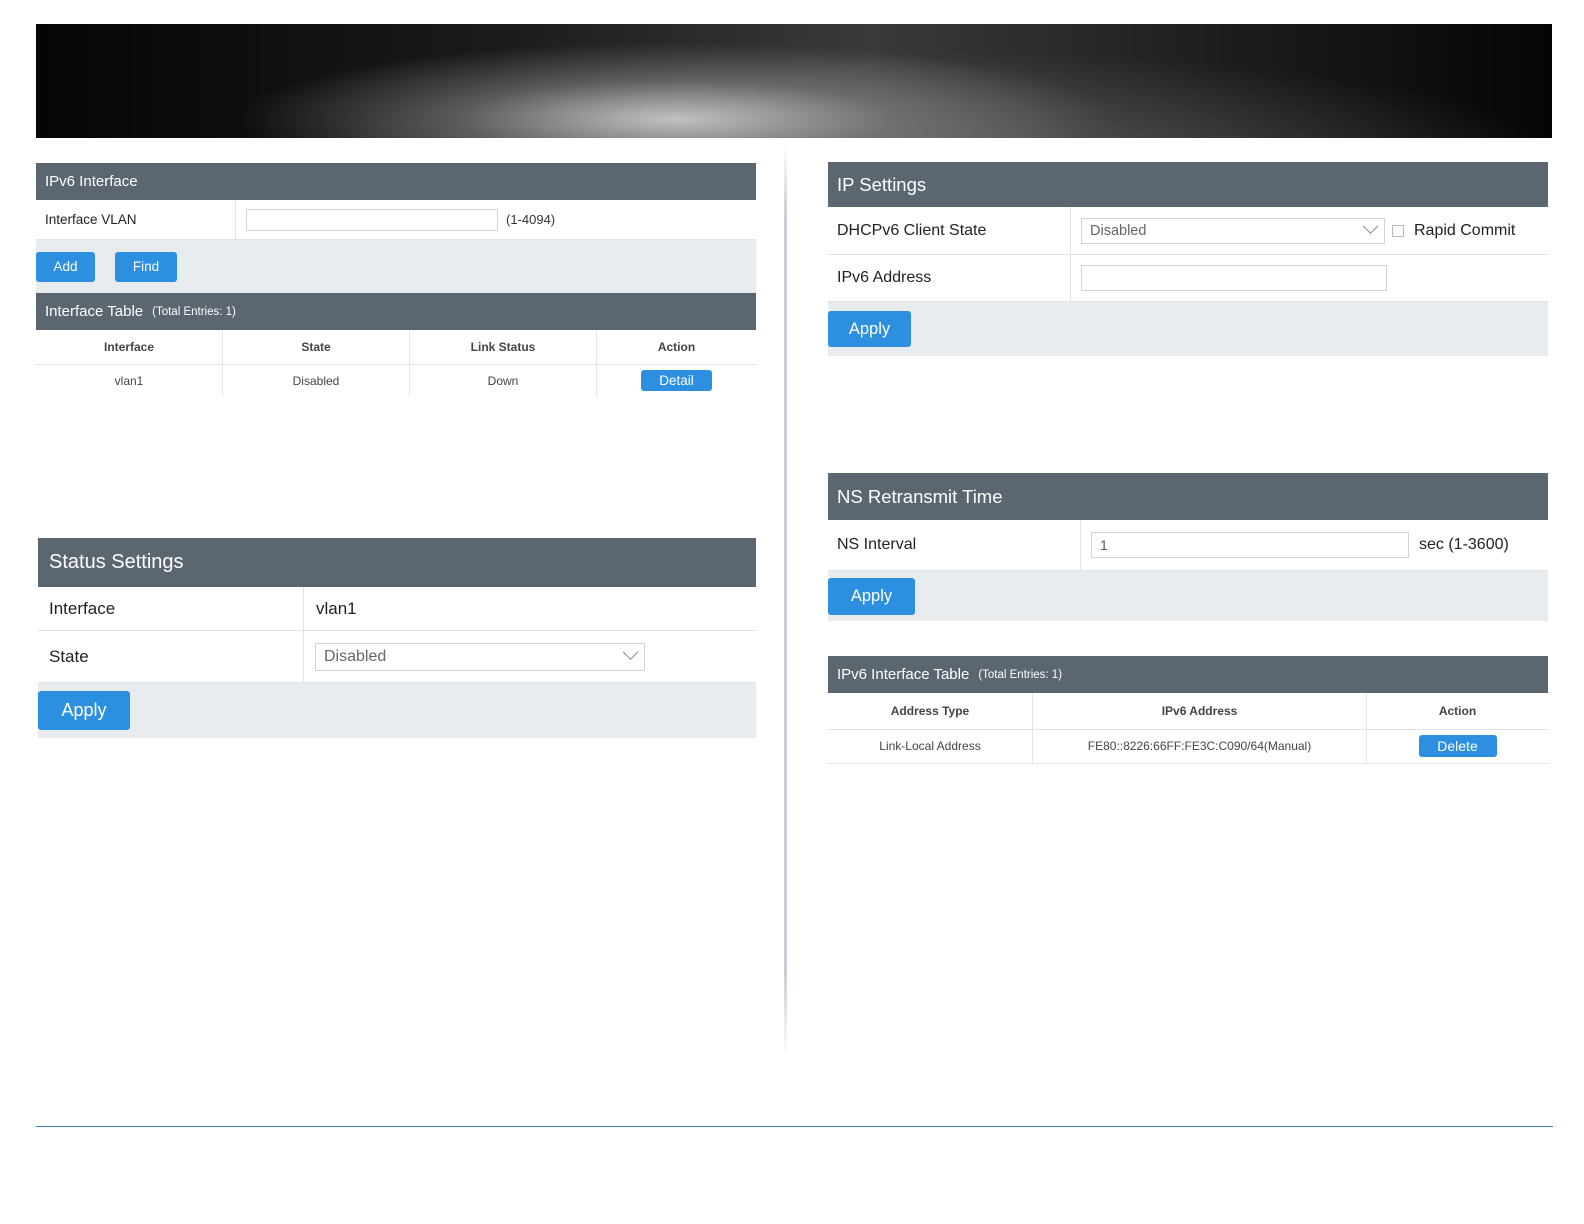  Describe the element at coordinates (869, 329) in the screenshot. I see `ip-settings-apply-button: Apply` at that location.